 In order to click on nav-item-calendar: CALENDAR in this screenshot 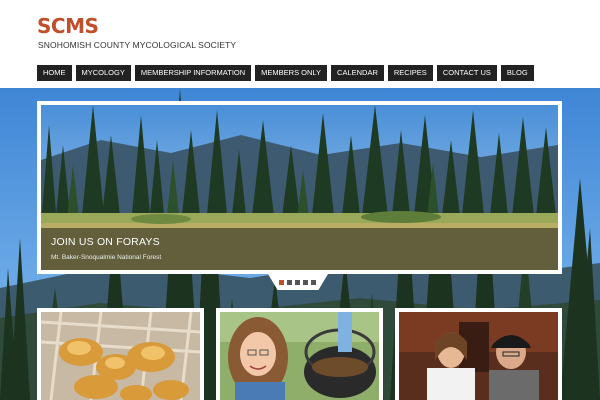, I will do `click(357, 73)`.